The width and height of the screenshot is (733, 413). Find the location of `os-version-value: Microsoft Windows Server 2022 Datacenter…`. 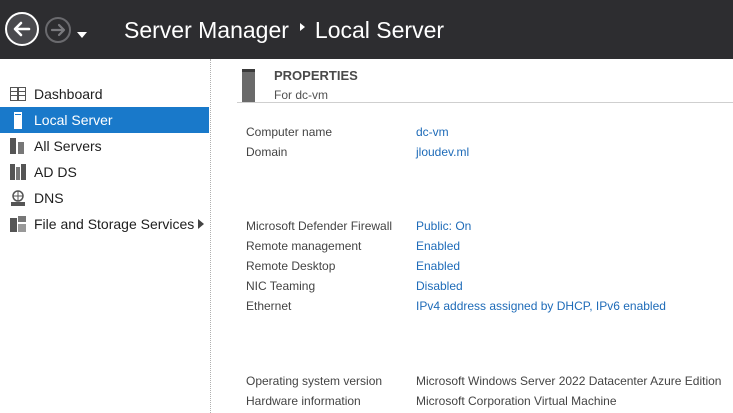

os-version-value: Microsoft Windows Server 2022 Datacenter… is located at coordinates (569, 381).